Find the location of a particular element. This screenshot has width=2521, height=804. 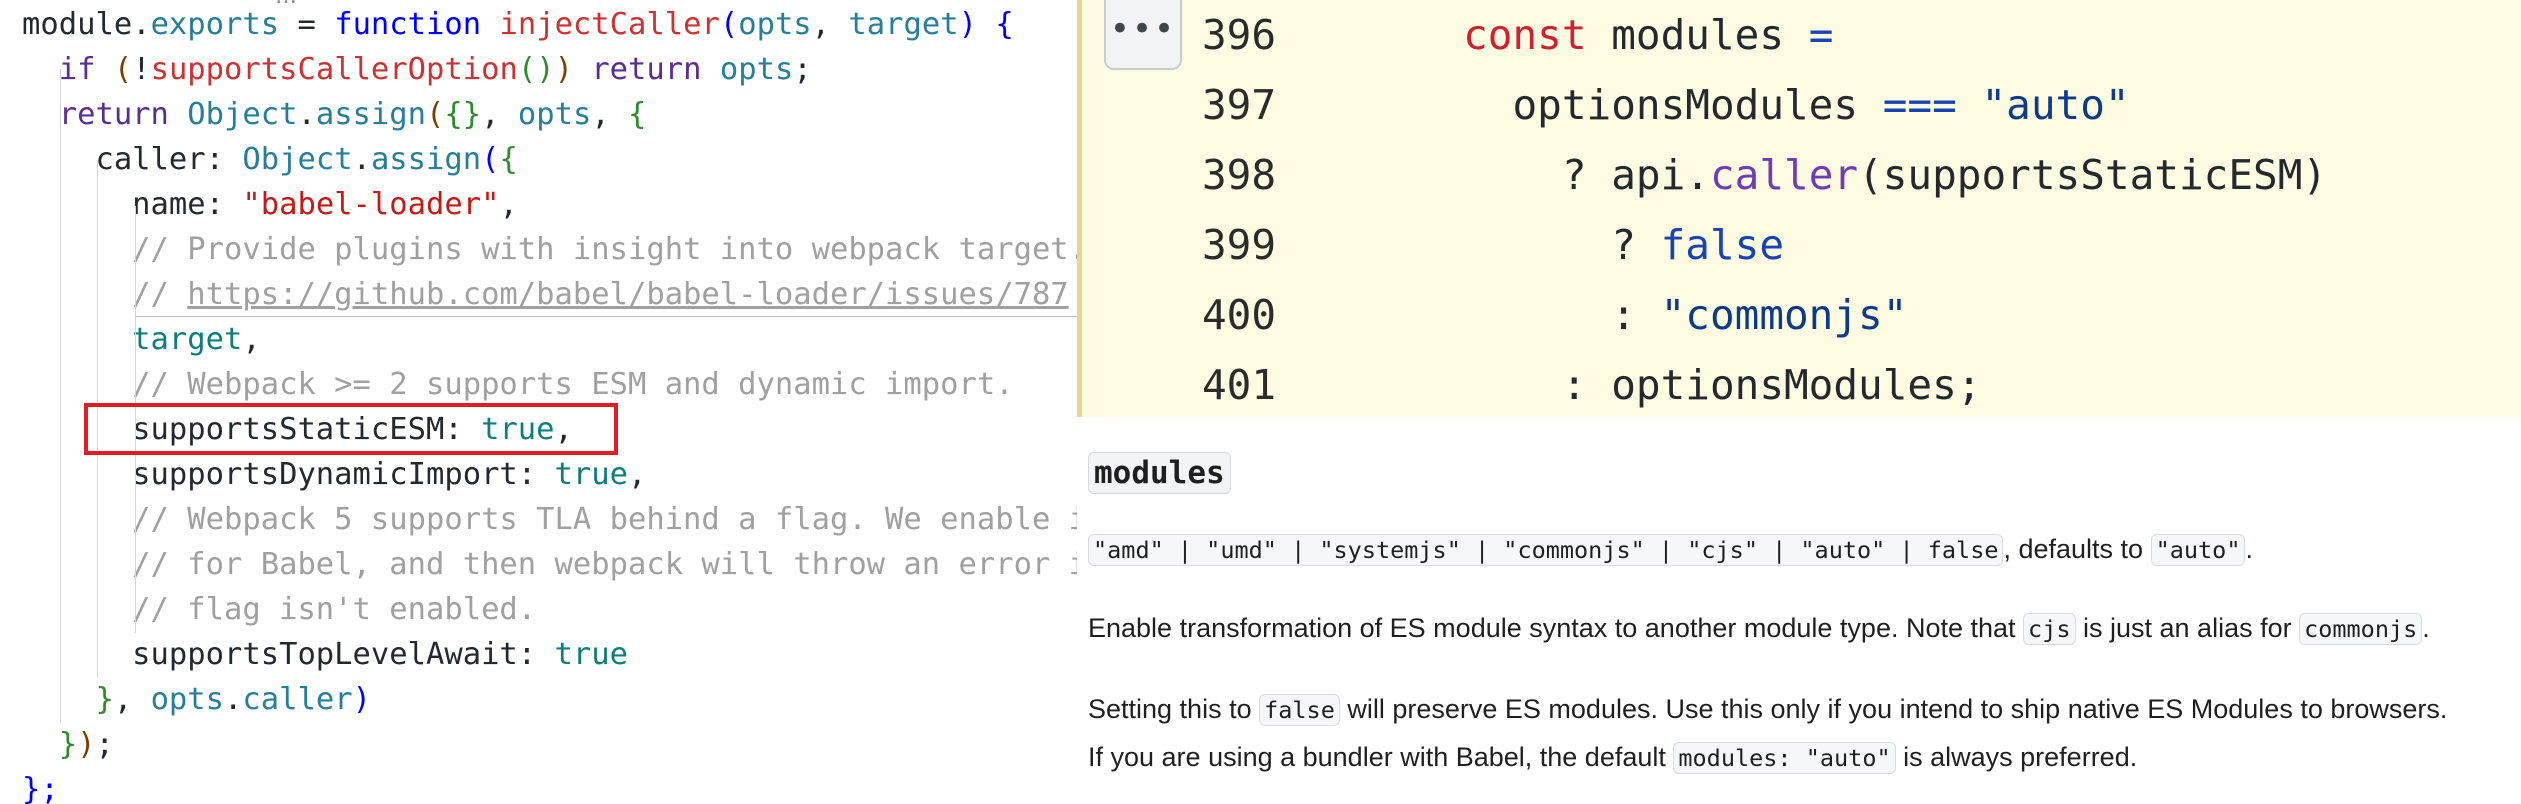

para2-text: Setting this to is located at coordinates (1174, 709).